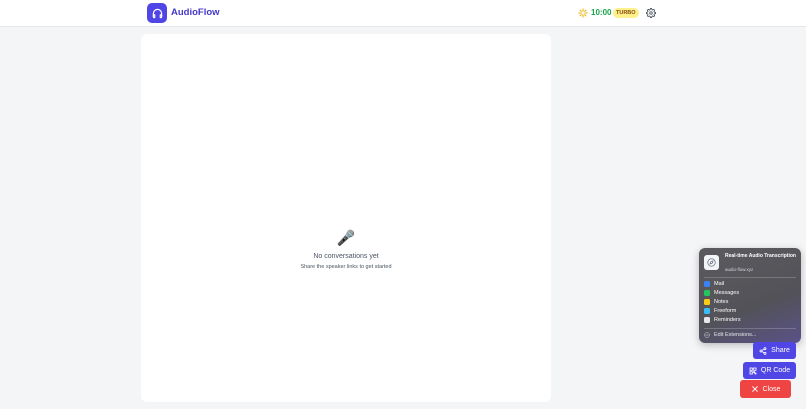 The image size is (806, 409). Describe the element at coordinates (195, 12) in the screenshot. I see `app-name: AudioFlow` at that location.